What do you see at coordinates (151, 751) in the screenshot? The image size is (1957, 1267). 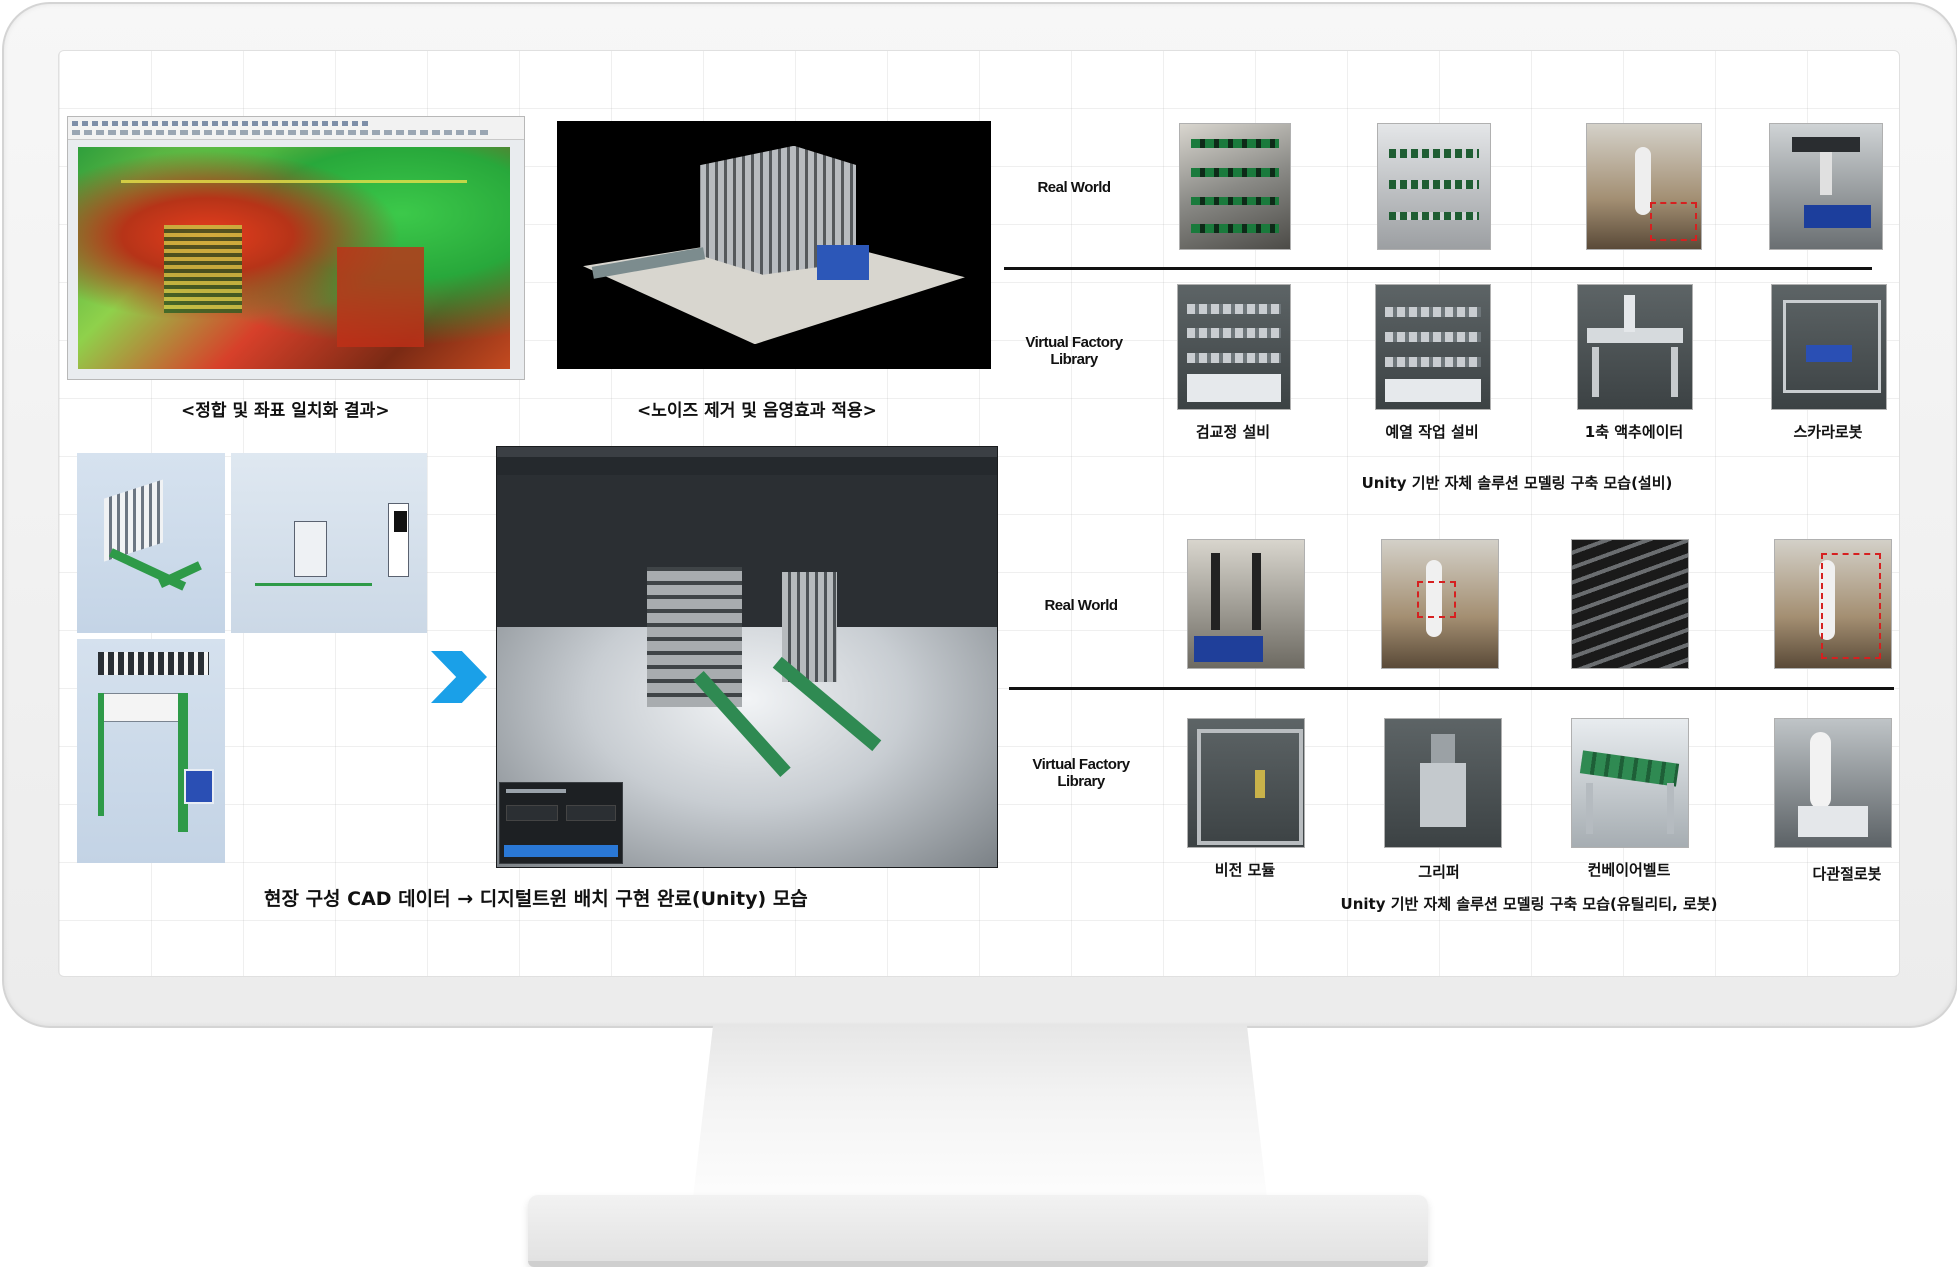 I see `cad-view-top` at bounding box center [151, 751].